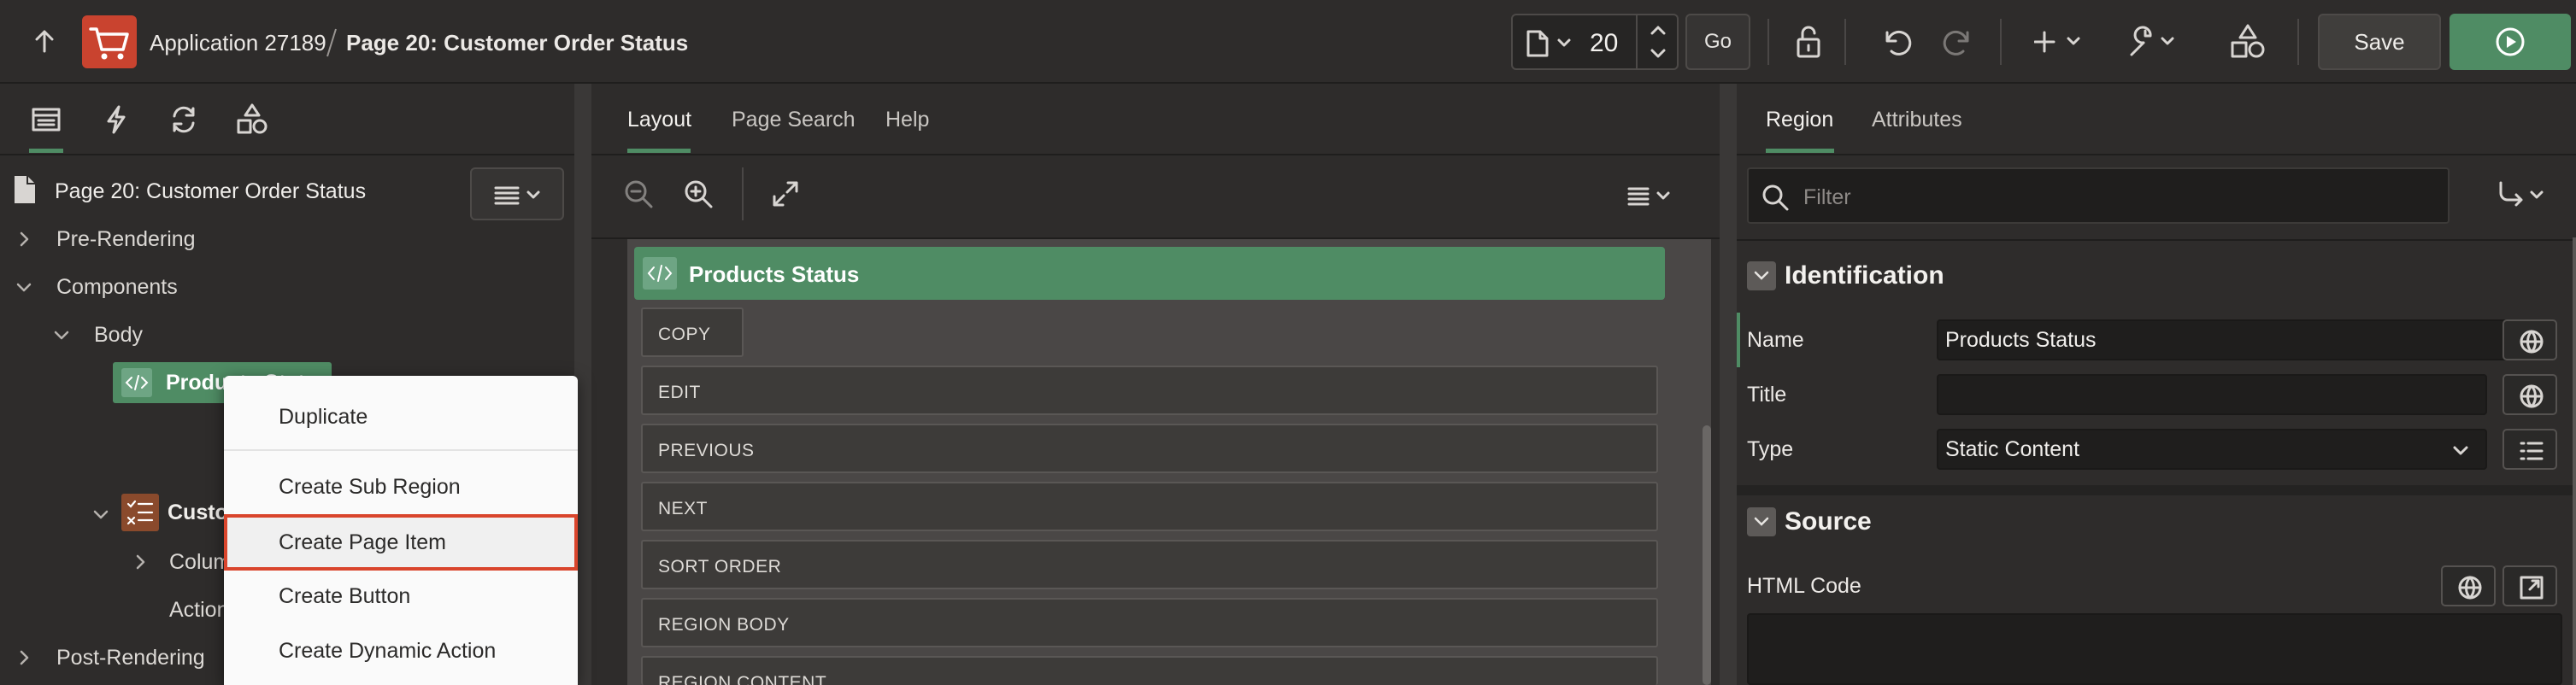  What do you see at coordinates (1717, 42) in the screenshot?
I see `go-button: Go` at bounding box center [1717, 42].